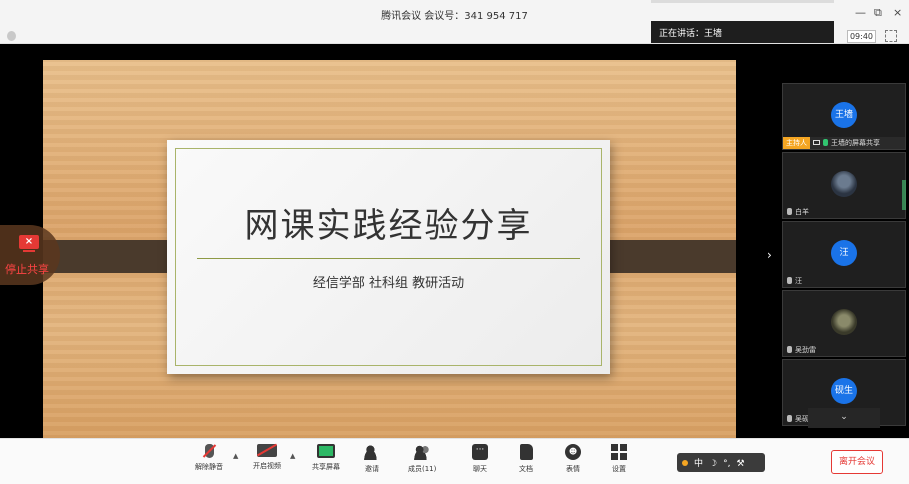 This screenshot has width=909, height=484. I want to click on start-video-button: 开启视频, so click(267, 457).